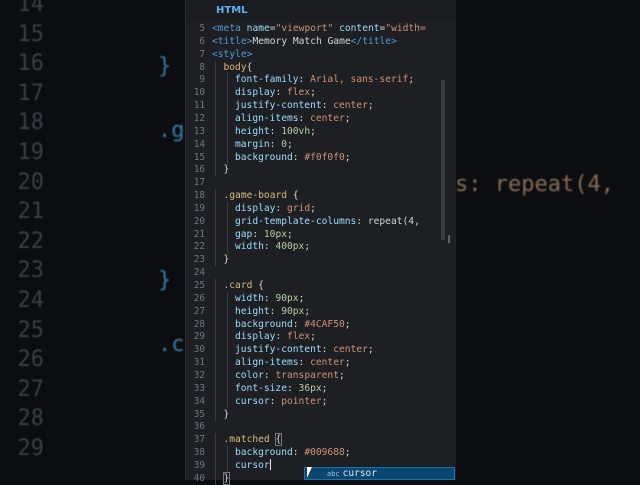 Image resolution: width=640 pixels, height=485 pixels. What do you see at coordinates (281, 401) in the screenshot?
I see `code-text: cursor: pointer;` at bounding box center [281, 401].